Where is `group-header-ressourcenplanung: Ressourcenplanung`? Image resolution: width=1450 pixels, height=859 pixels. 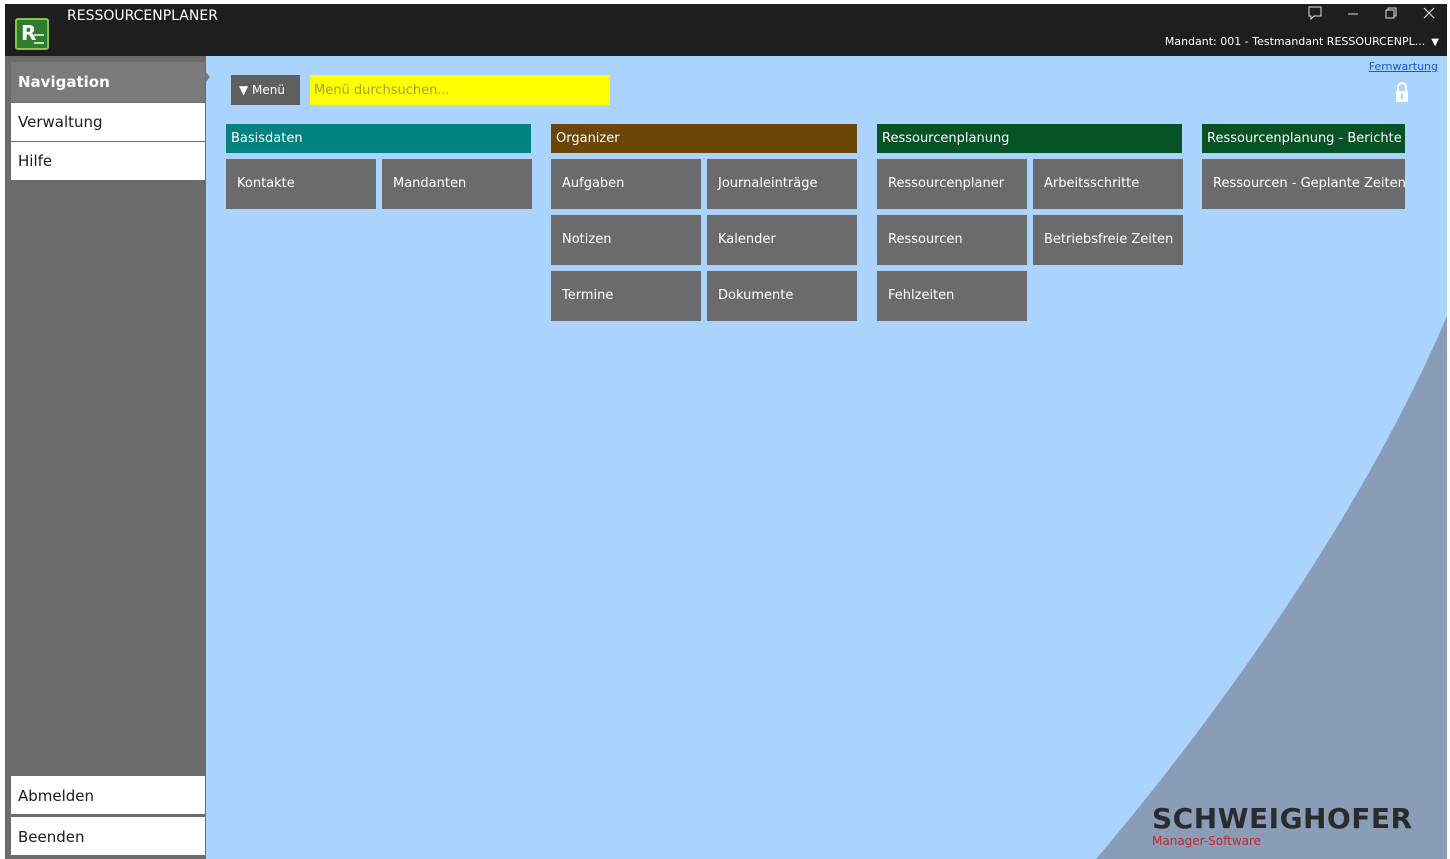
group-header-ressourcenplanung: Ressourcenplanung is located at coordinates (1029, 138).